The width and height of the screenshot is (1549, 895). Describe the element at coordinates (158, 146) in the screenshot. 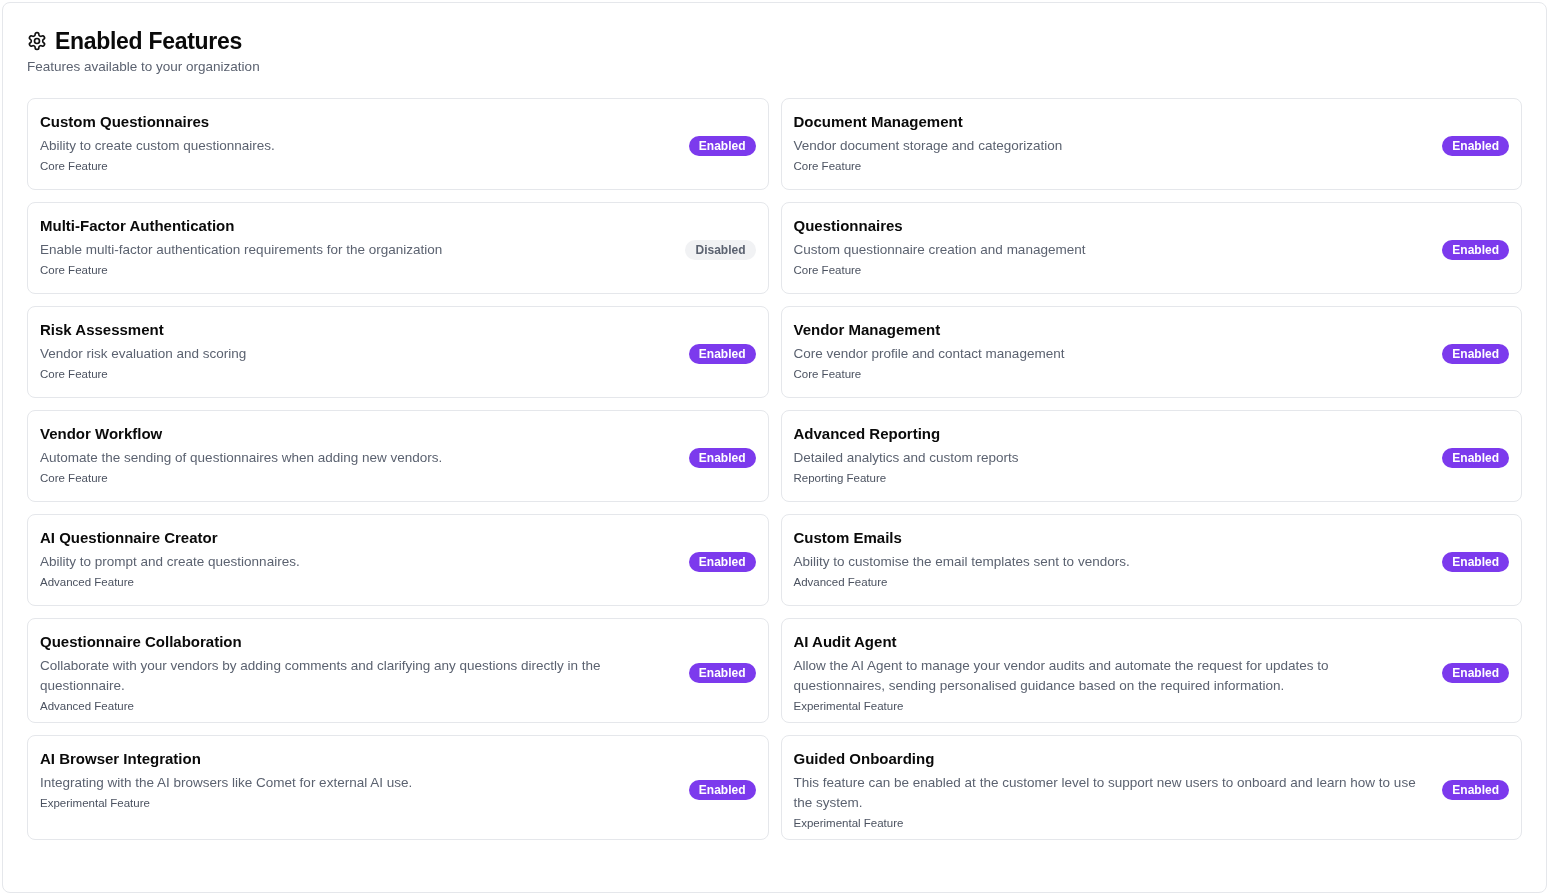

I see `feature-description: Ability to create custom questionnaires.` at that location.